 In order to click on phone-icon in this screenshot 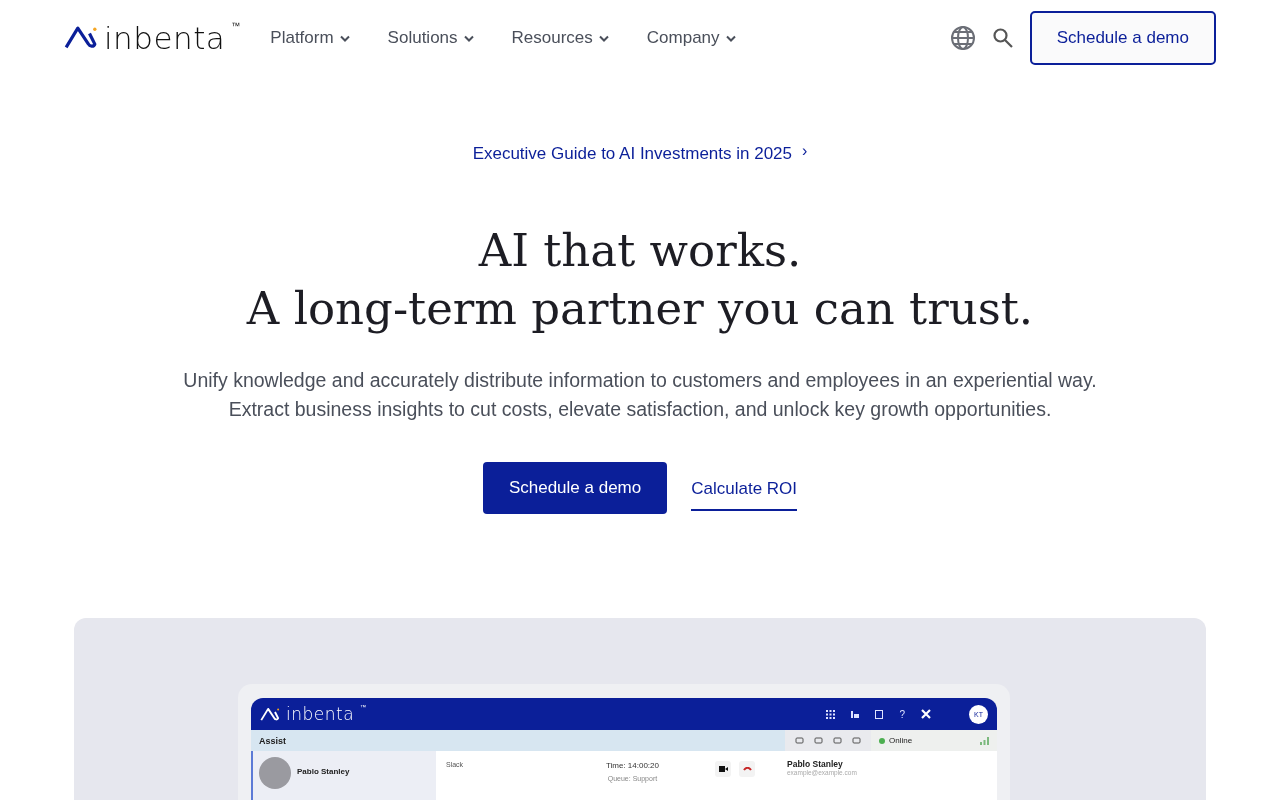, I will do `click(747, 769)`.